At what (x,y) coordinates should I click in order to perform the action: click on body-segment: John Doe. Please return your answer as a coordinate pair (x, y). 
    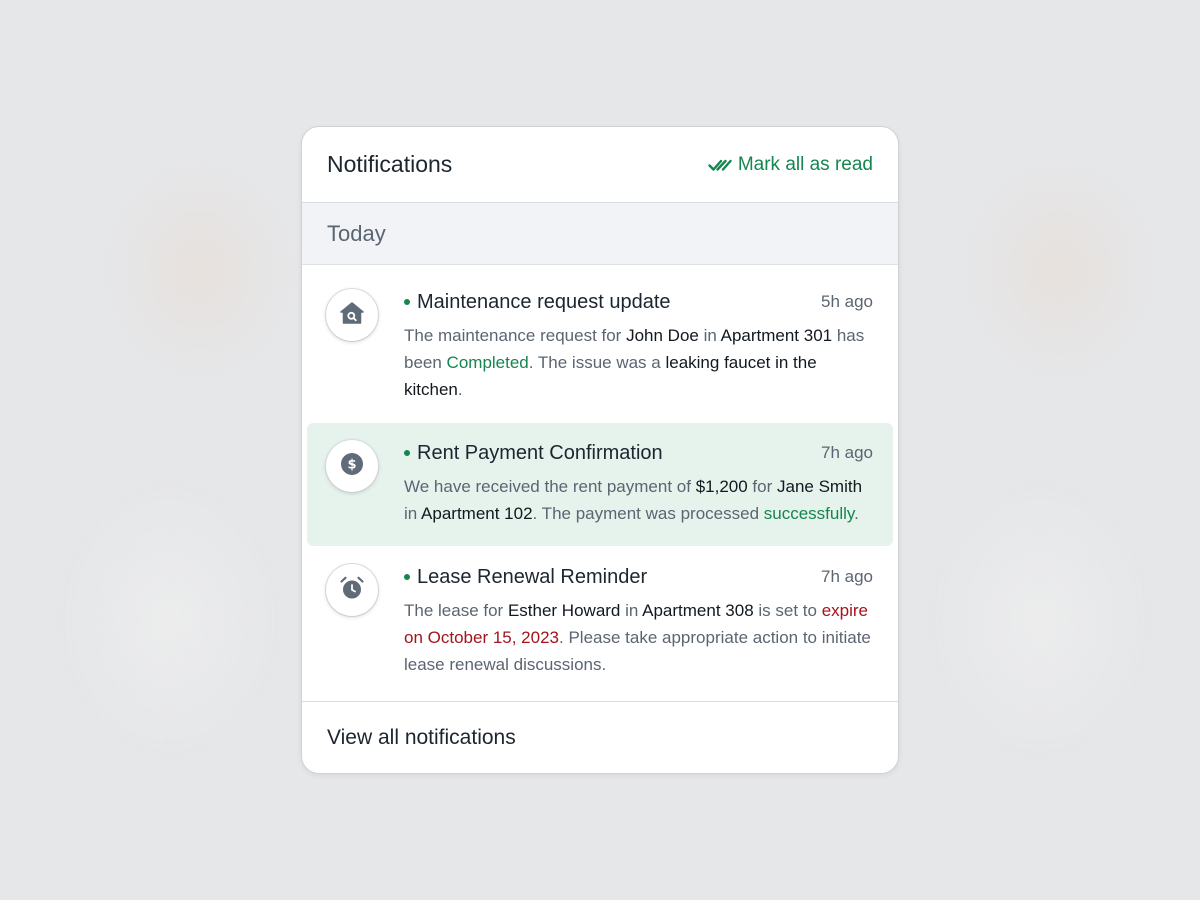
    Looking at the image, I should click on (662, 335).